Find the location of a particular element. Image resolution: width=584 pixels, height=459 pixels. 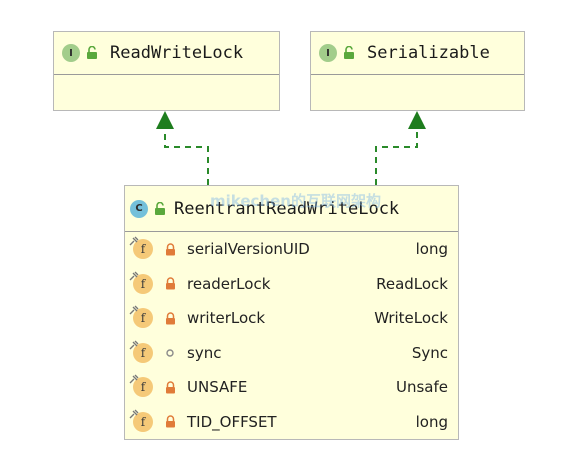

field-name: readerLock is located at coordinates (229, 283).